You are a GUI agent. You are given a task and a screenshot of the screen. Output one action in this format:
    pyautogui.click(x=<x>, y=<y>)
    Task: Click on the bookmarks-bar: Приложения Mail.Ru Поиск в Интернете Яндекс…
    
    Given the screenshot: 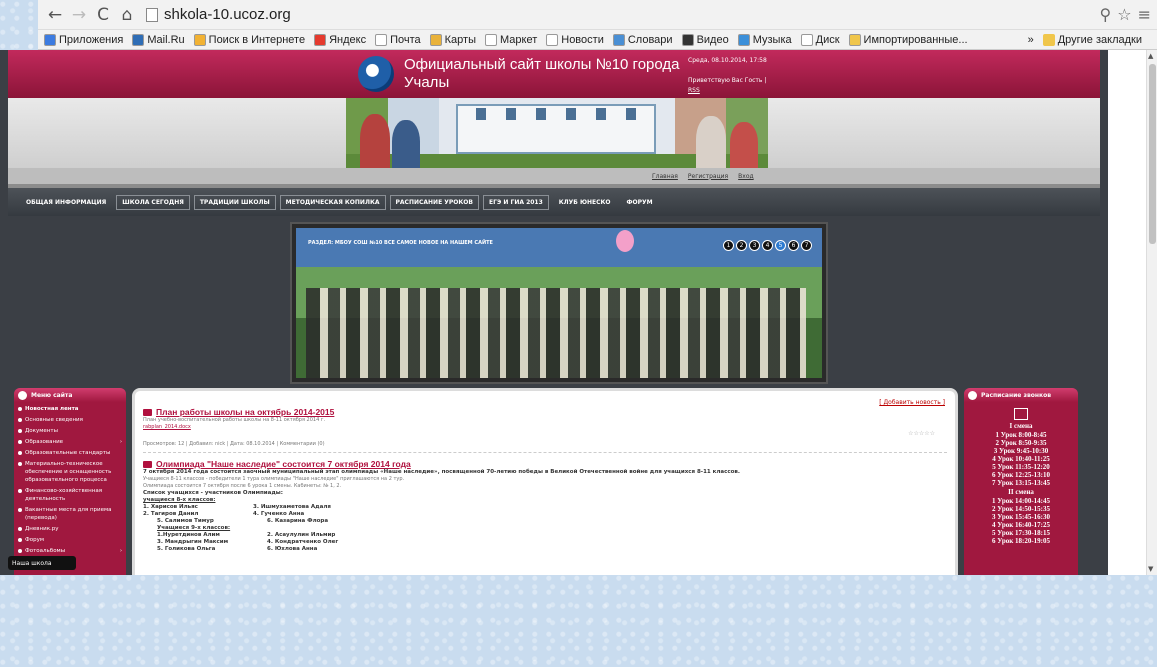 What is the action you would take?
    pyautogui.click(x=597, y=40)
    